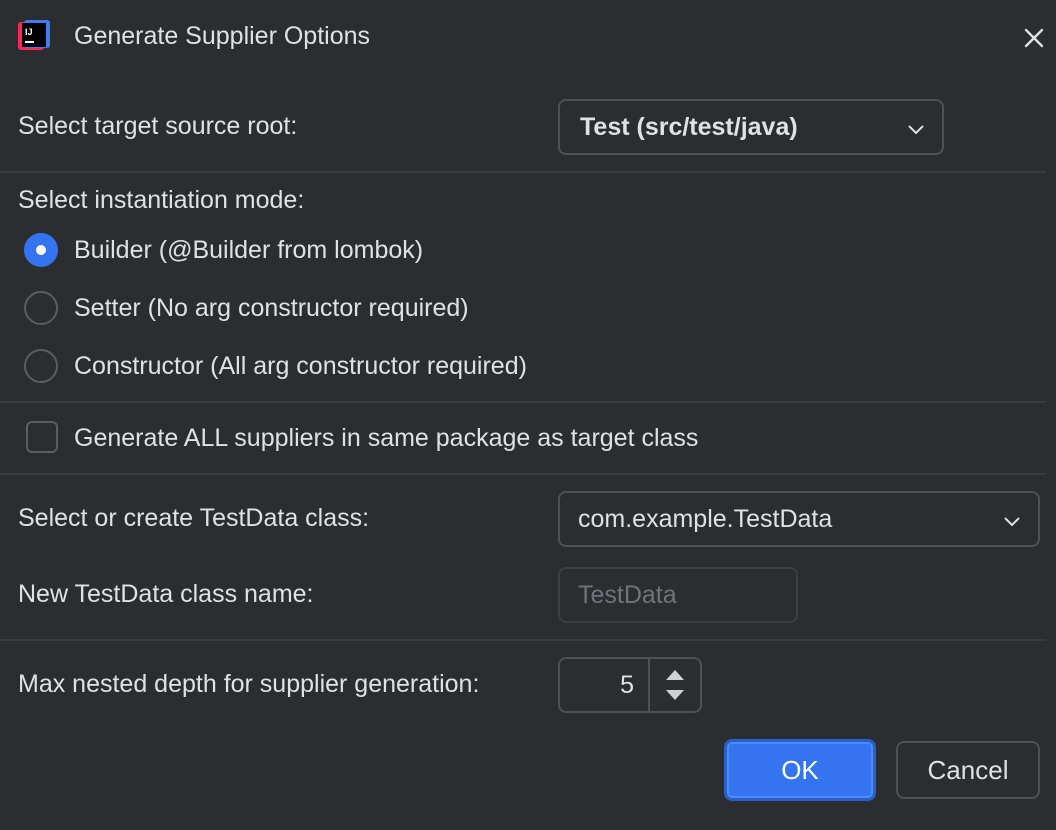 This screenshot has width=1056, height=830. What do you see at coordinates (528, 37) in the screenshot?
I see `title-bar: IJ Generate Supplier Options` at bounding box center [528, 37].